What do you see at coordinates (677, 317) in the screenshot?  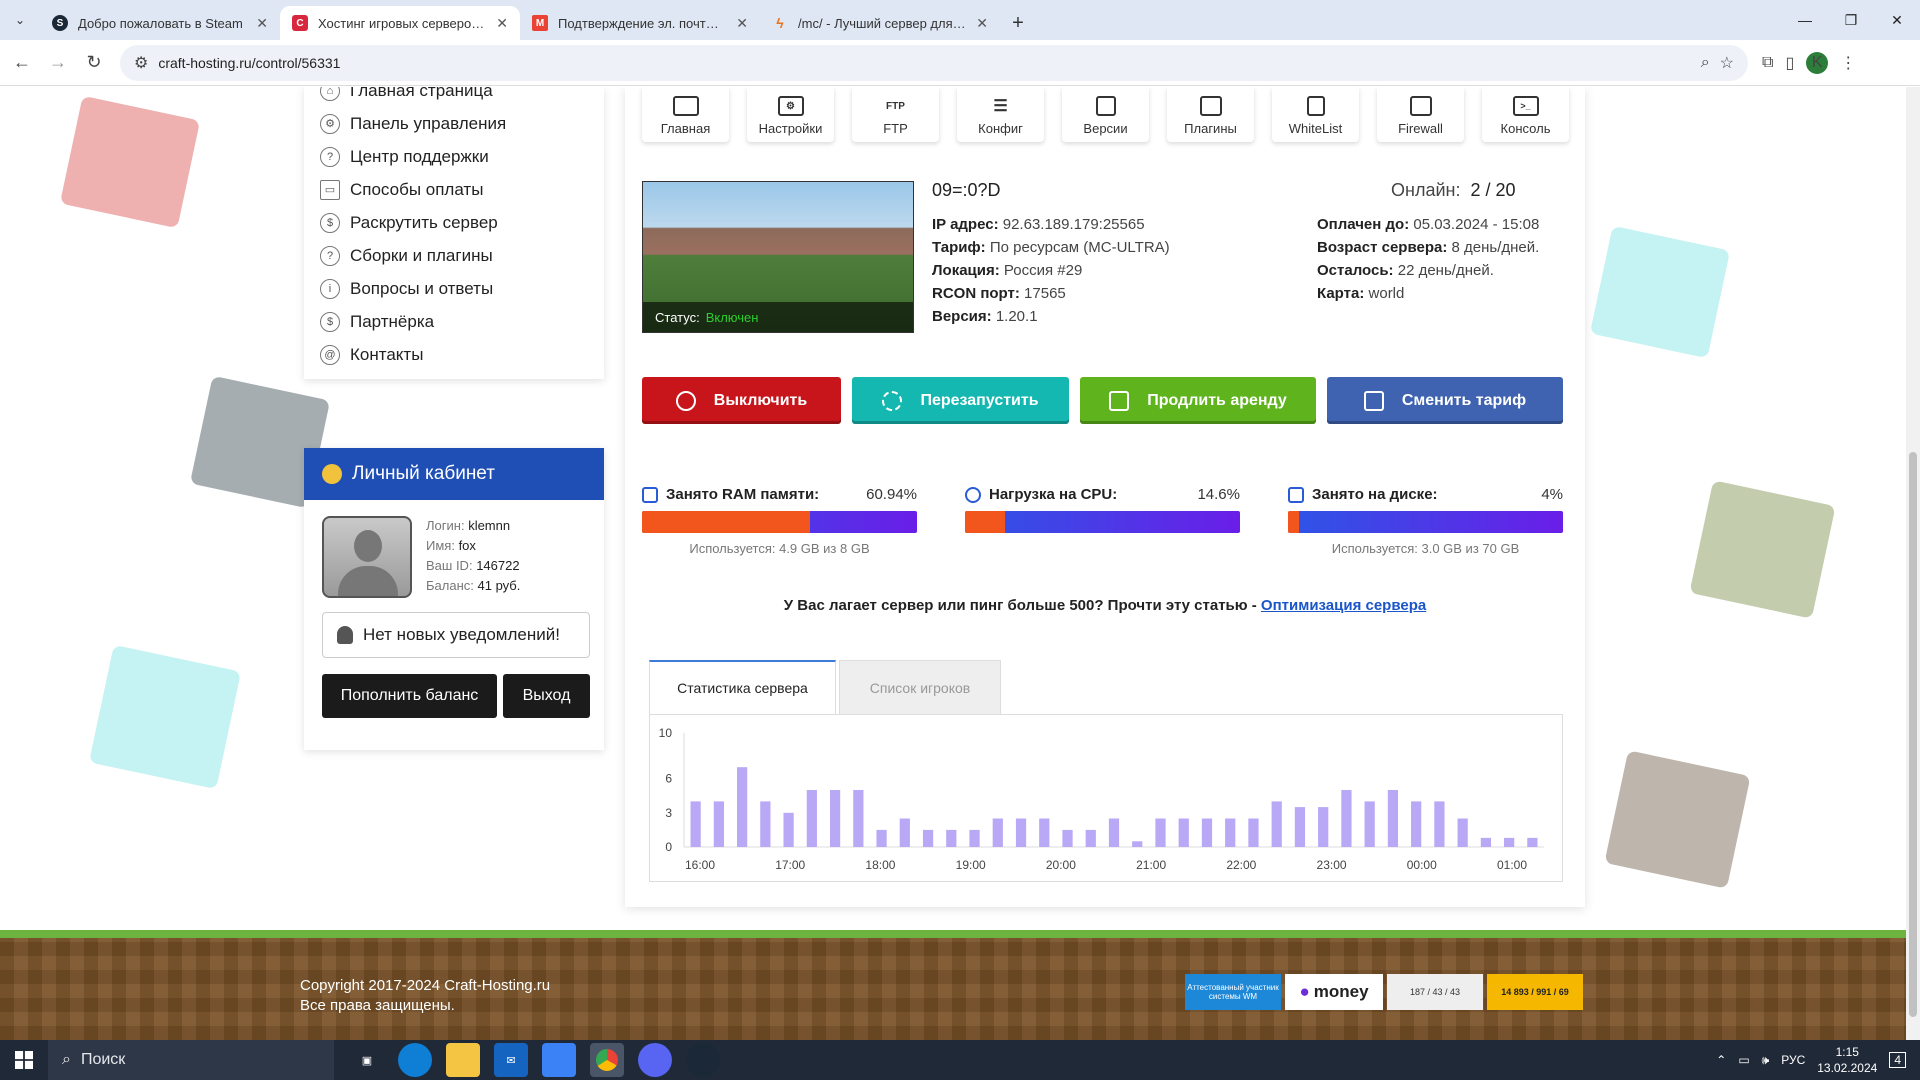 I see `status-label: Статус:` at bounding box center [677, 317].